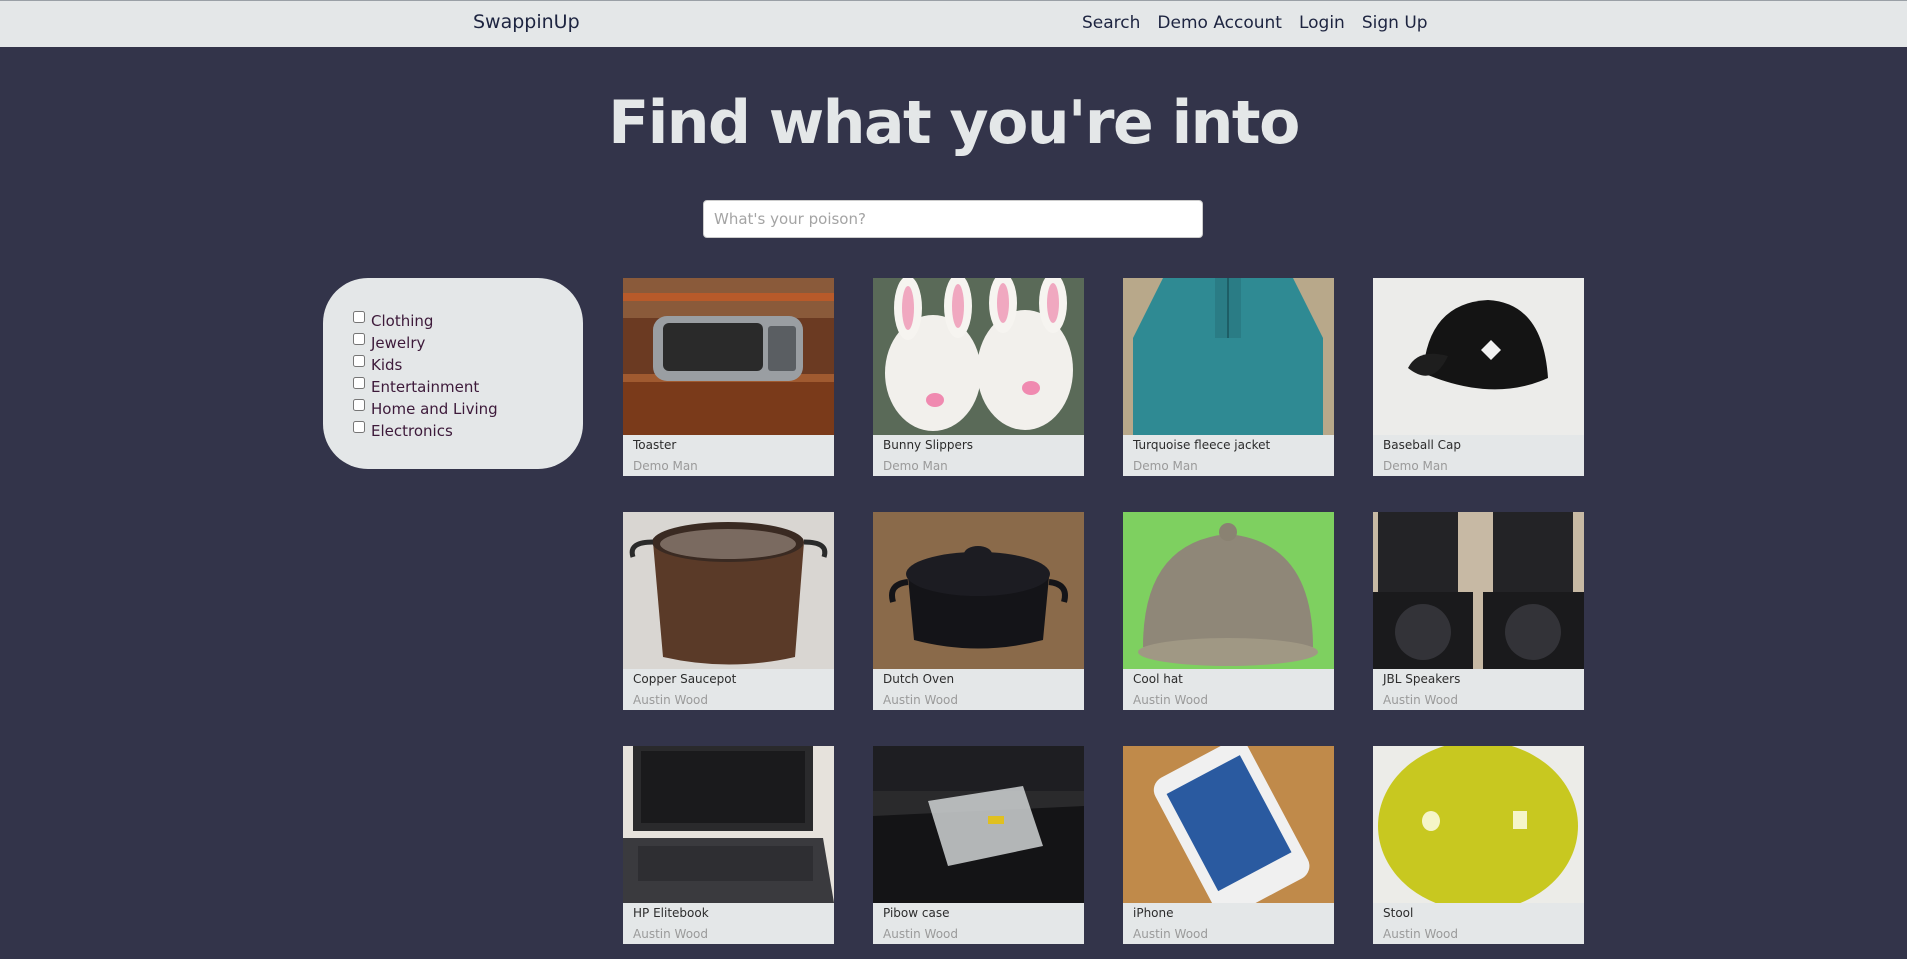 The image size is (1907, 959). What do you see at coordinates (359, 383) in the screenshot?
I see `filter-checkbox-entertainment` at bounding box center [359, 383].